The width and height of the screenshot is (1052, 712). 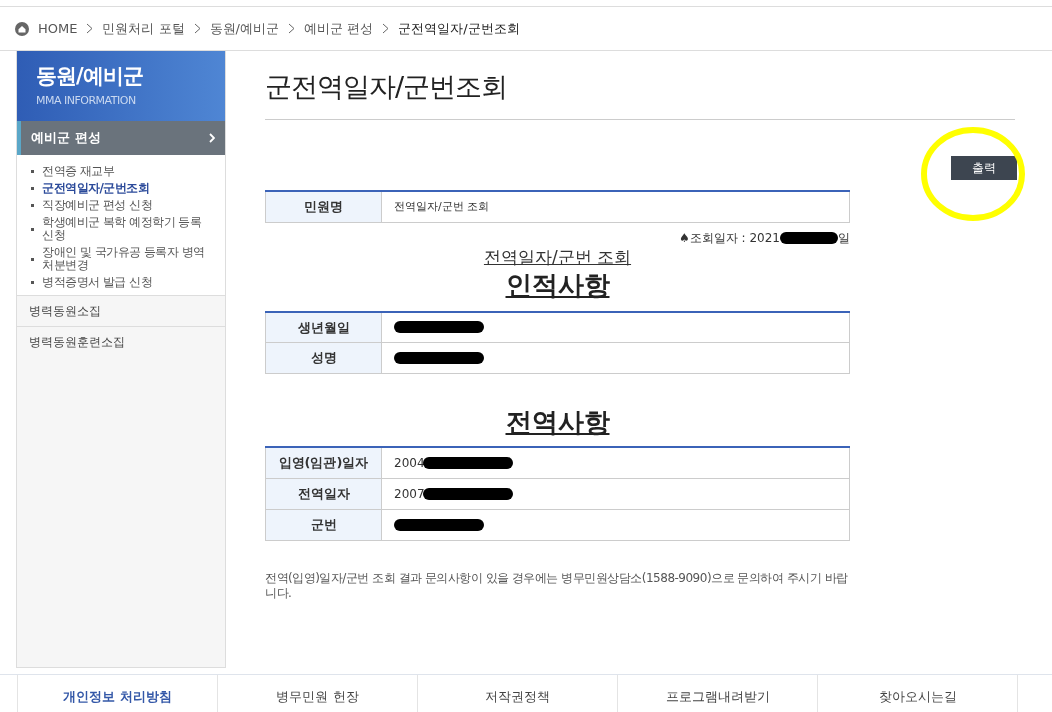 I want to click on row-label: 민원명, so click(x=323, y=206).